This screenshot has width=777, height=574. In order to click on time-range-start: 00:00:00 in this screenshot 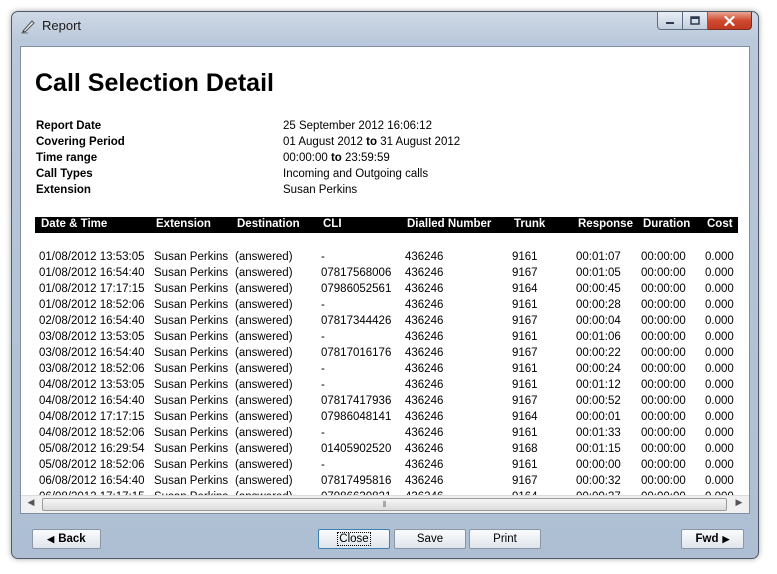, I will do `click(305, 158)`.